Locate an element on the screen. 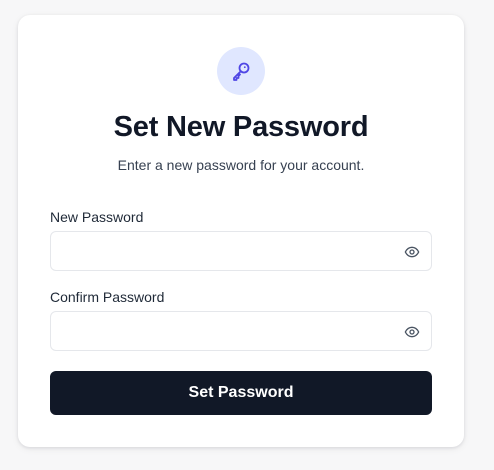 This screenshot has height=470, width=494. new-password-visibility-toggle is located at coordinates (412, 252).